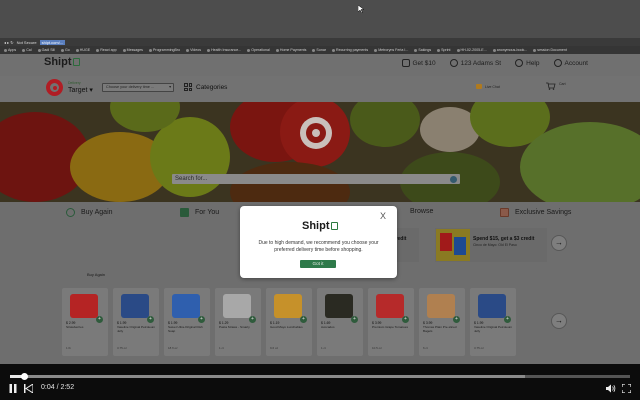 The height and width of the screenshot is (400, 640). Describe the element at coordinates (444, 50) in the screenshot. I see `bookmark-item: Sprint` at that location.